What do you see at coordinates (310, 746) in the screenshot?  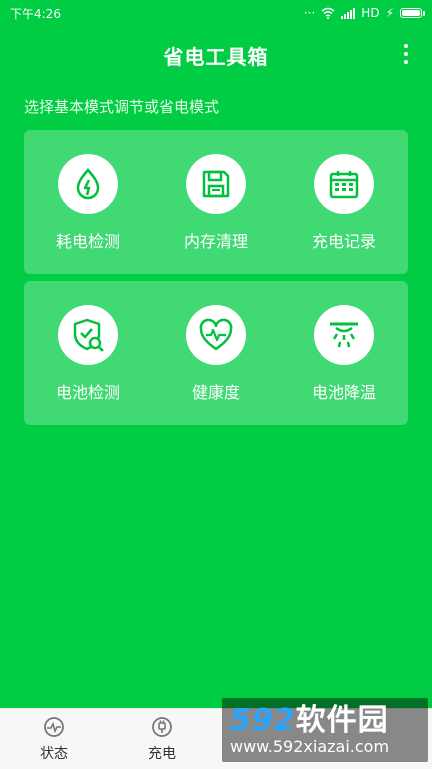 I see `watermark-url: www.592xiazai.com` at bounding box center [310, 746].